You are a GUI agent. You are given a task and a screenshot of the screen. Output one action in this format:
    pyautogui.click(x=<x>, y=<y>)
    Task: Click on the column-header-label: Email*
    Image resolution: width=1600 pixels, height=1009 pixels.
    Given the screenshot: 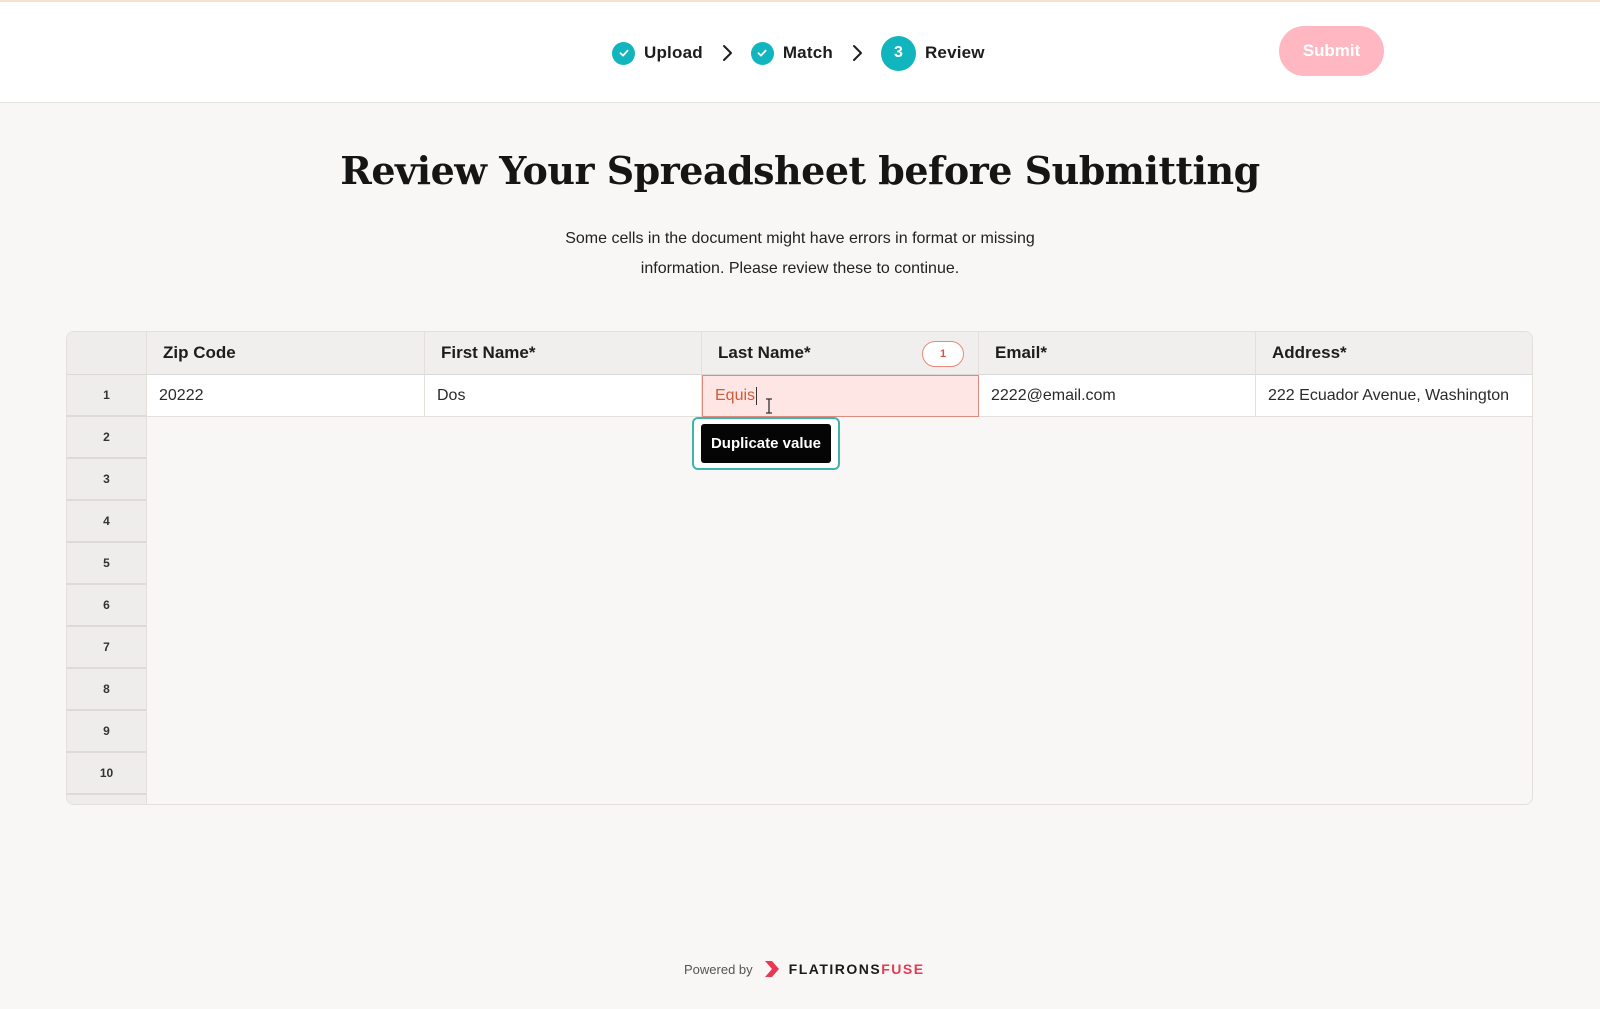 What is the action you would take?
    pyautogui.click(x=1021, y=352)
    